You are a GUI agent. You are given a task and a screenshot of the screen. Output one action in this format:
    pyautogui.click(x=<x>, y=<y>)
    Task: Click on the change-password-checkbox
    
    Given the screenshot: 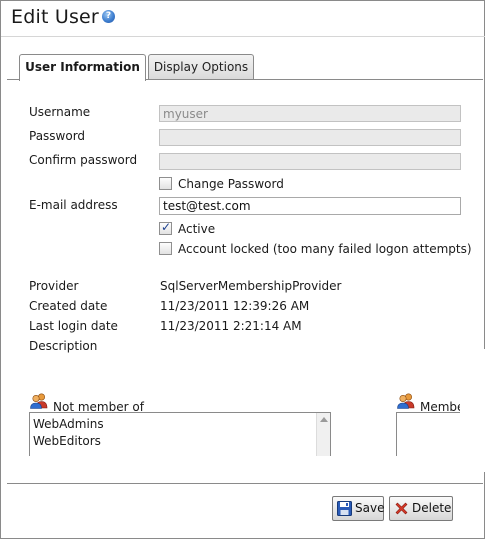 What is the action you would take?
    pyautogui.click(x=165, y=183)
    